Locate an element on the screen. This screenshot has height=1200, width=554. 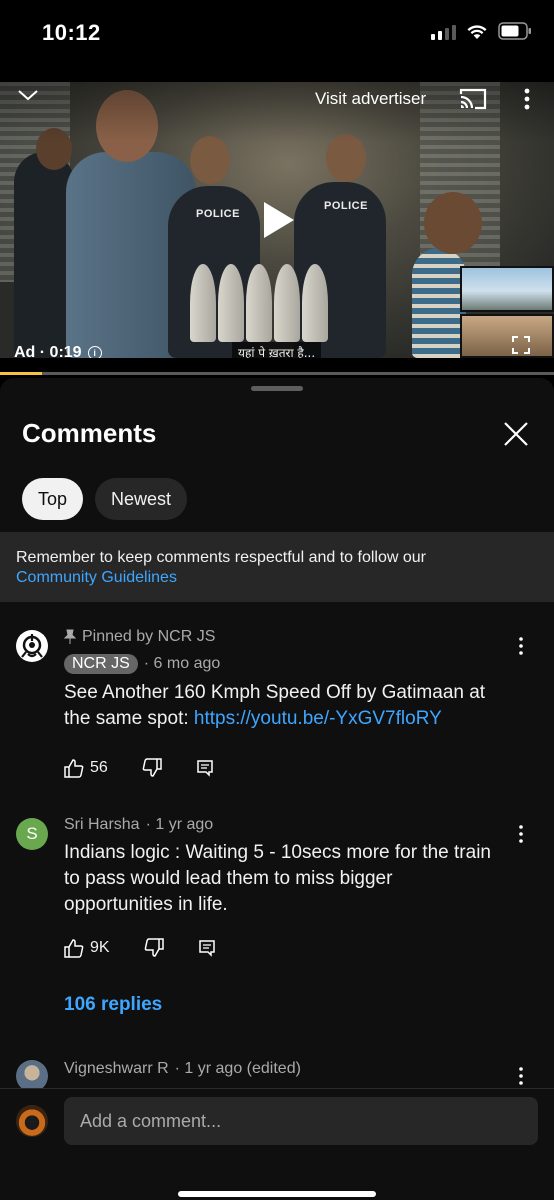
like-button: 9K is located at coordinates (87, 948).